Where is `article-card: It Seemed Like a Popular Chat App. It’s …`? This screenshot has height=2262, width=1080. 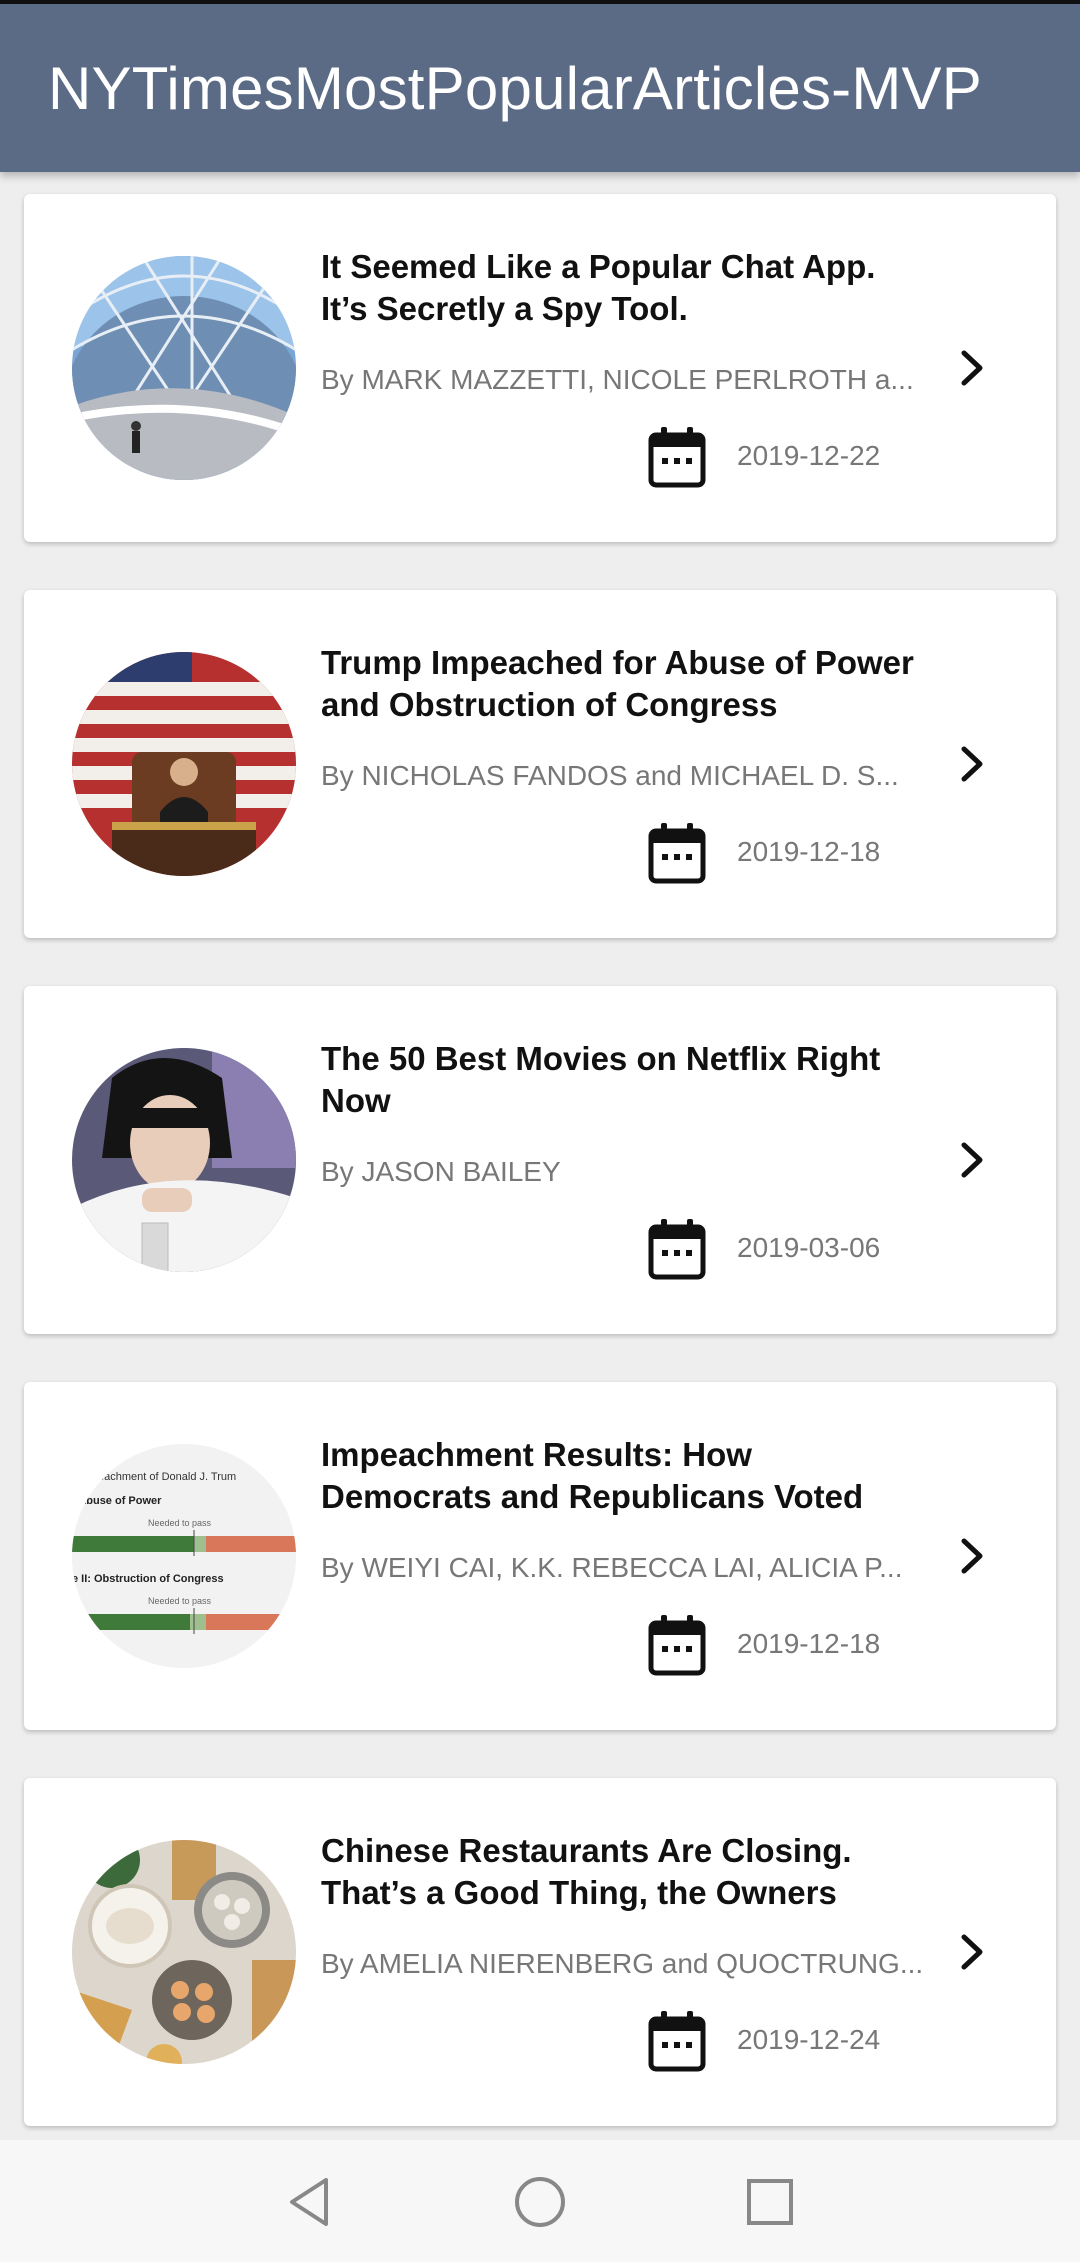
article-card: It Seemed Like a Popular Chat App. It’s … is located at coordinates (540, 368).